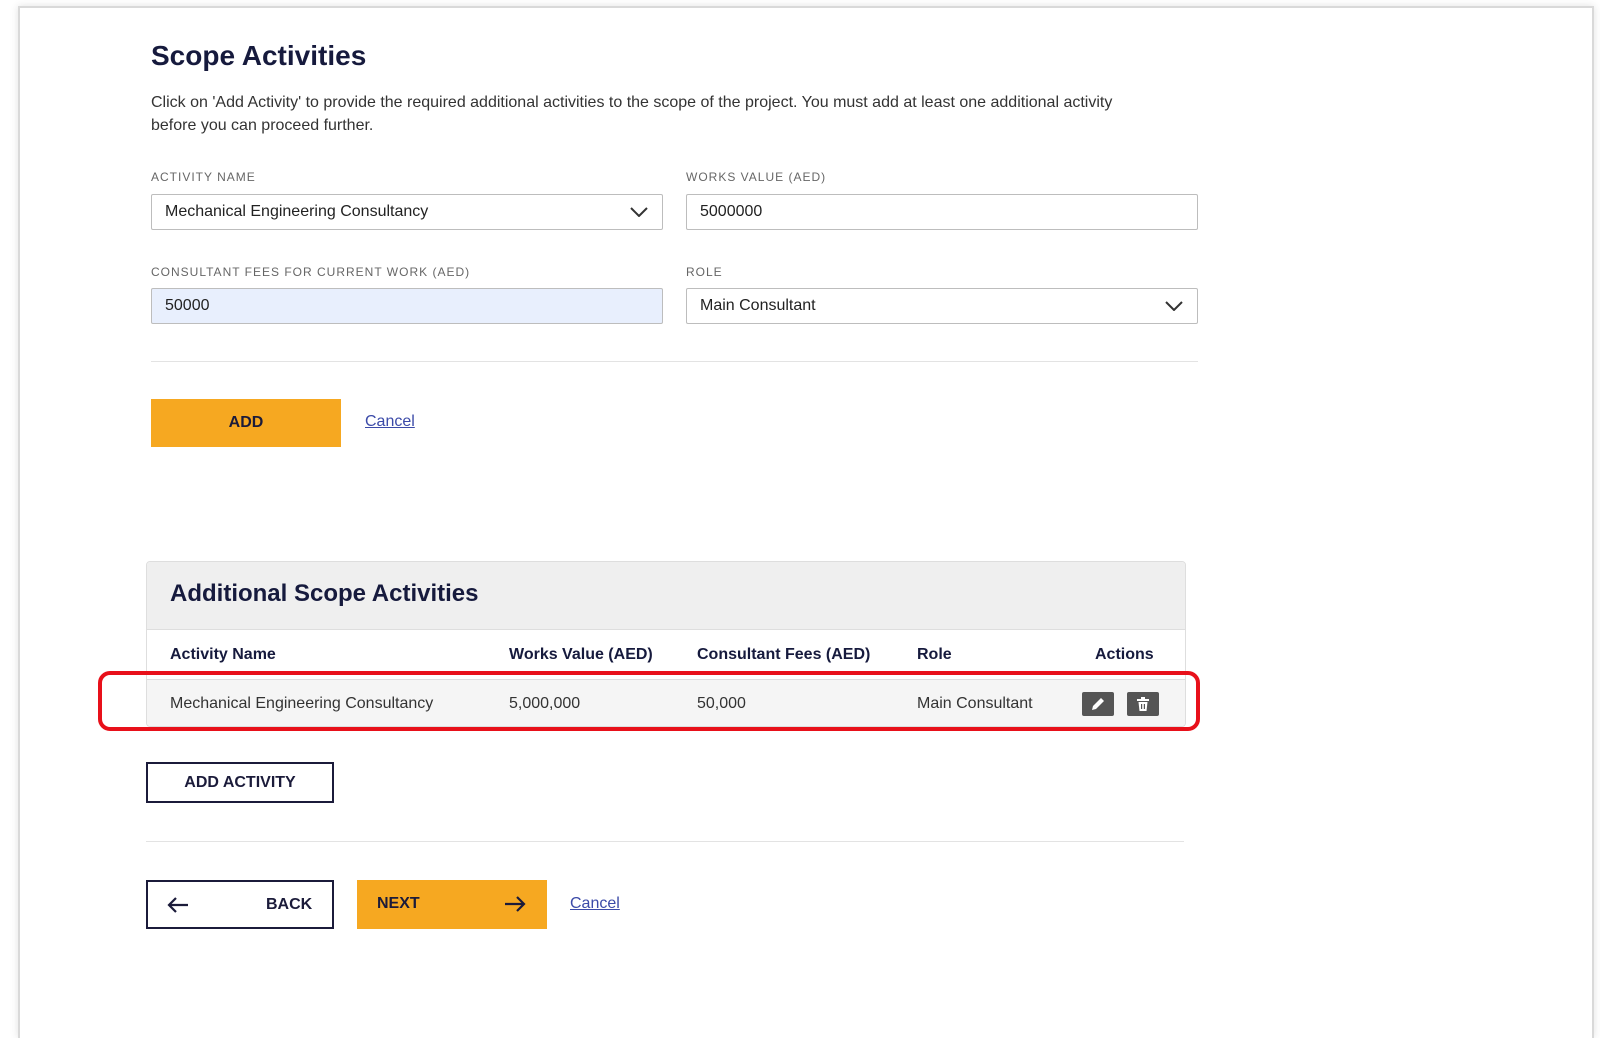  I want to click on activity-name-select: Mechanical Engineering Consultancy, so click(407, 212).